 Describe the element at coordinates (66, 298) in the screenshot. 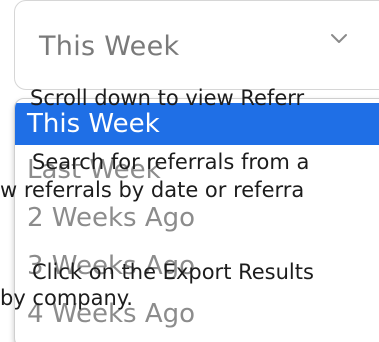

I see `help-text-company: by company.` at that location.